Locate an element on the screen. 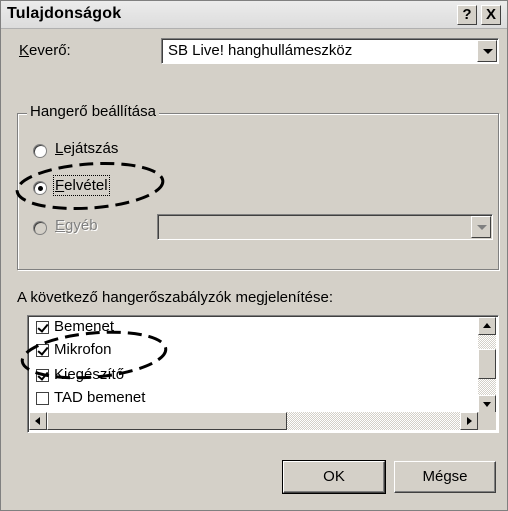 This screenshot has width=508, height=511. volume-group-legend: Hangerő beállítása is located at coordinates (93, 111).